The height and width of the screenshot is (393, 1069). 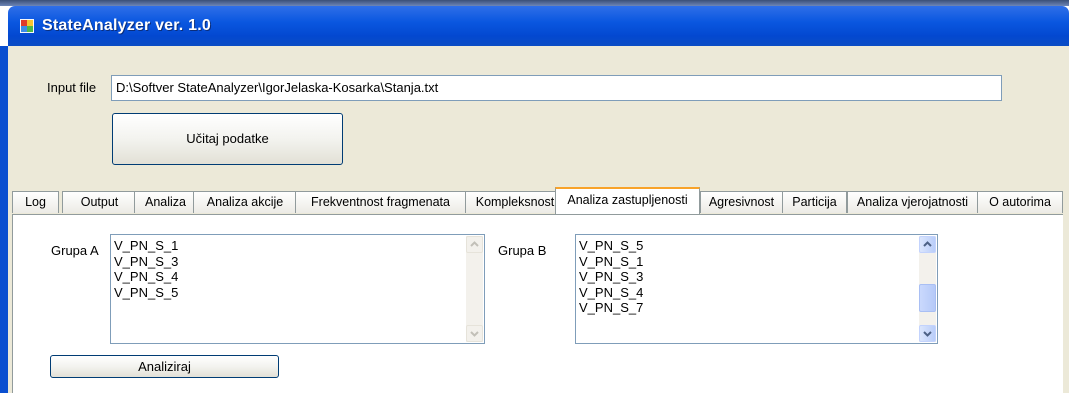 What do you see at coordinates (927, 298) in the screenshot?
I see `scroll-thumb` at bounding box center [927, 298].